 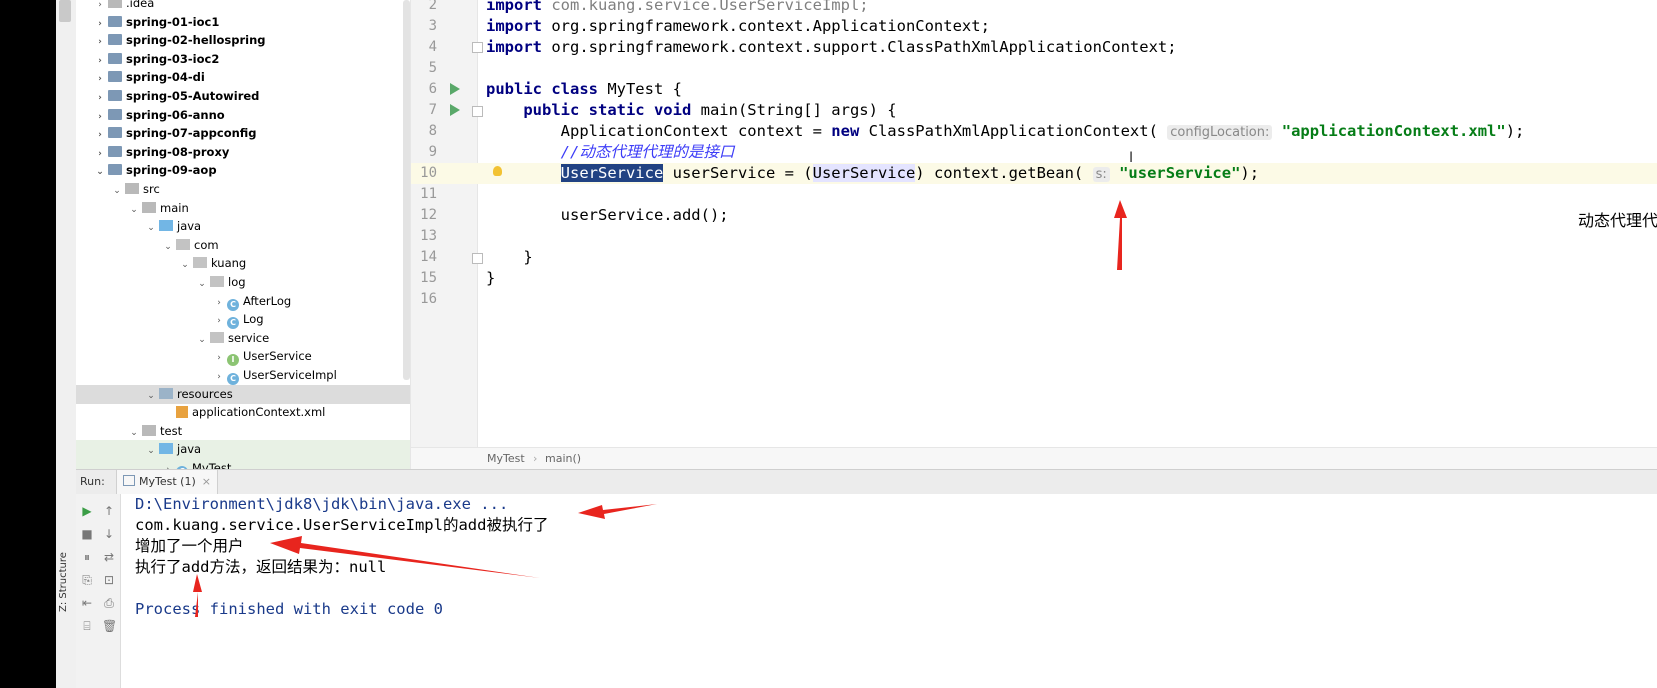 What do you see at coordinates (477, 111) in the screenshot?
I see `fold-method-icon` at bounding box center [477, 111].